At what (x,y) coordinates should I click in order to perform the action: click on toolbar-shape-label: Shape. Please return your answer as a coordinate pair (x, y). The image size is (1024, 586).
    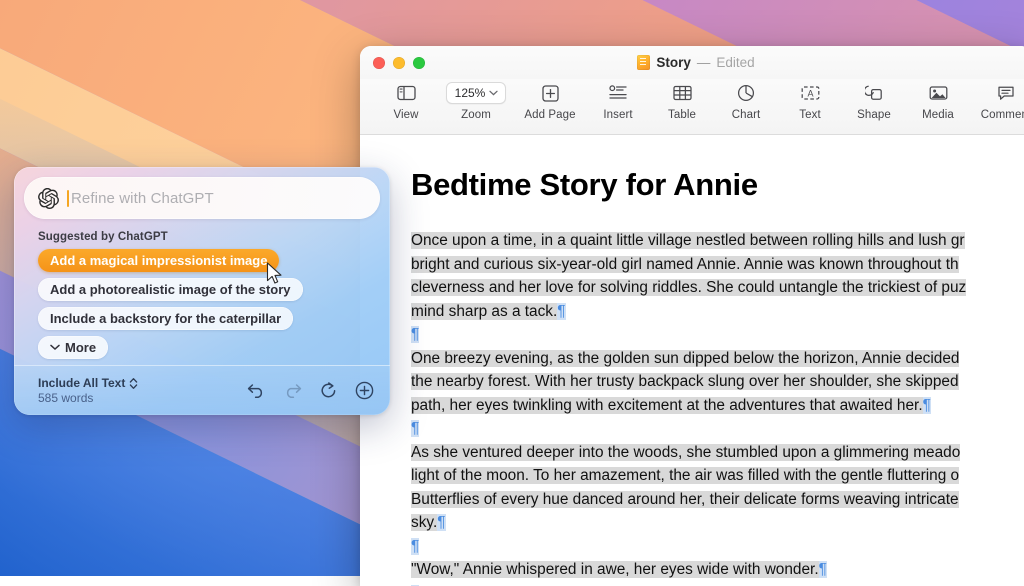
    Looking at the image, I should click on (874, 115).